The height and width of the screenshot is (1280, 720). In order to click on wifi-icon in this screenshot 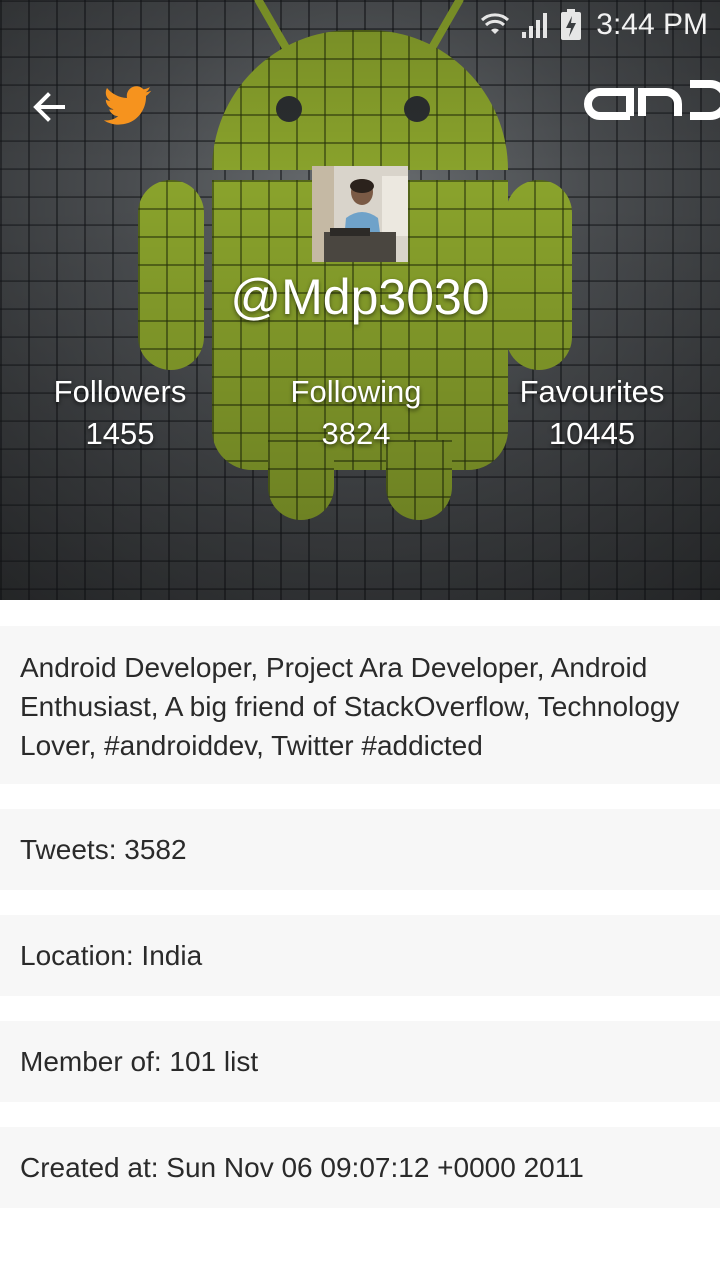, I will do `click(495, 23)`.